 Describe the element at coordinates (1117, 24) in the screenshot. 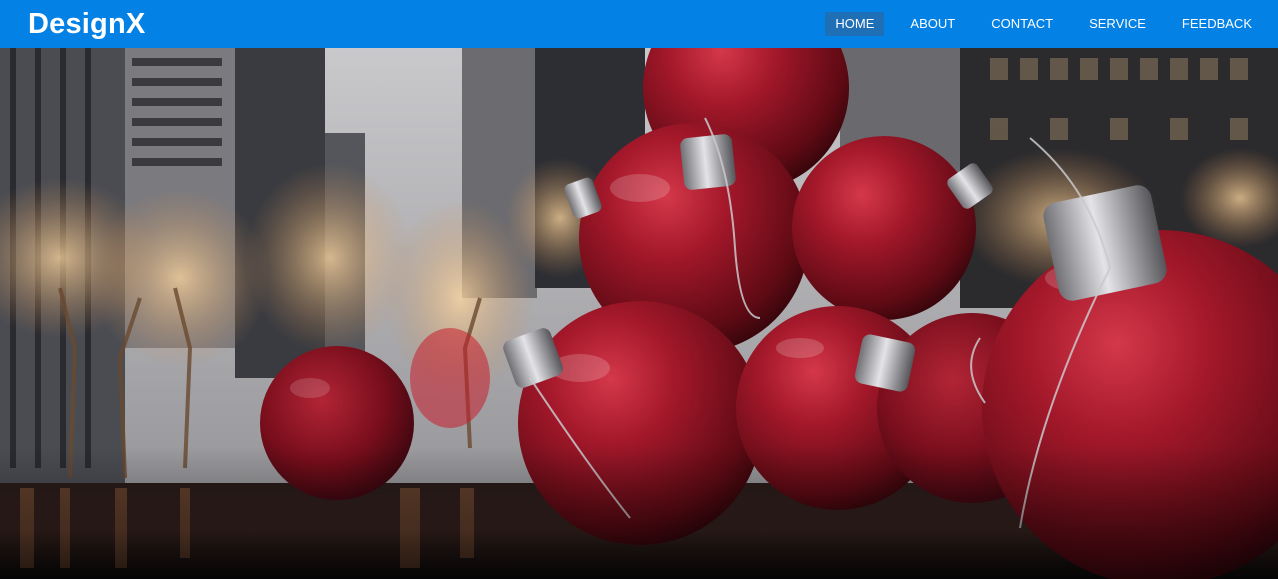

I see `nav-item-service: SERVICE` at that location.